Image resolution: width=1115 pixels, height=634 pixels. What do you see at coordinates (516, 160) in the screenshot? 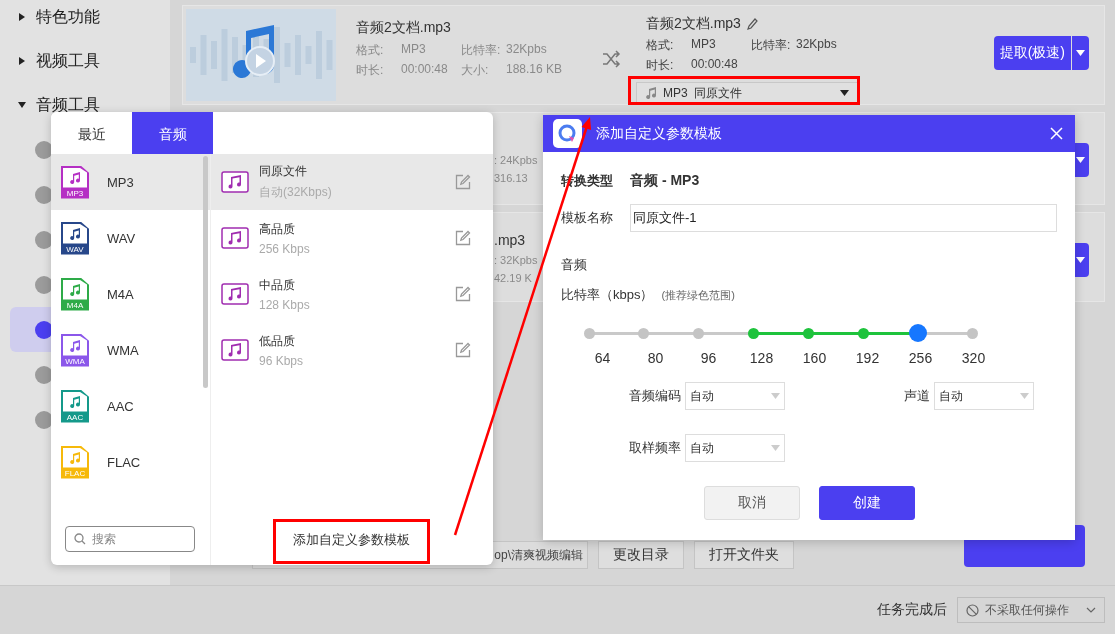
I see `meta-value: : 24Kpbs` at bounding box center [516, 160].